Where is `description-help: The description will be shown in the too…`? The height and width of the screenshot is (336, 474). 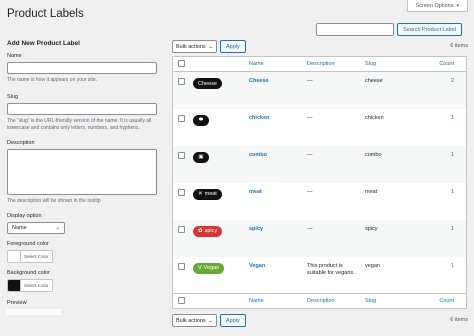 description-help: The description will be shown in the too… is located at coordinates (54, 200).